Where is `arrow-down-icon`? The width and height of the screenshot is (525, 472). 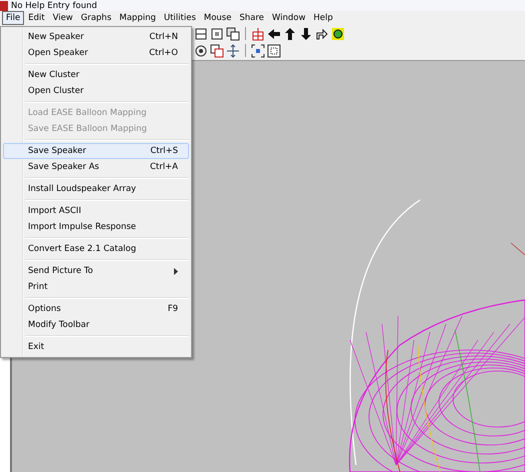
arrow-down-icon is located at coordinates (306, 33).